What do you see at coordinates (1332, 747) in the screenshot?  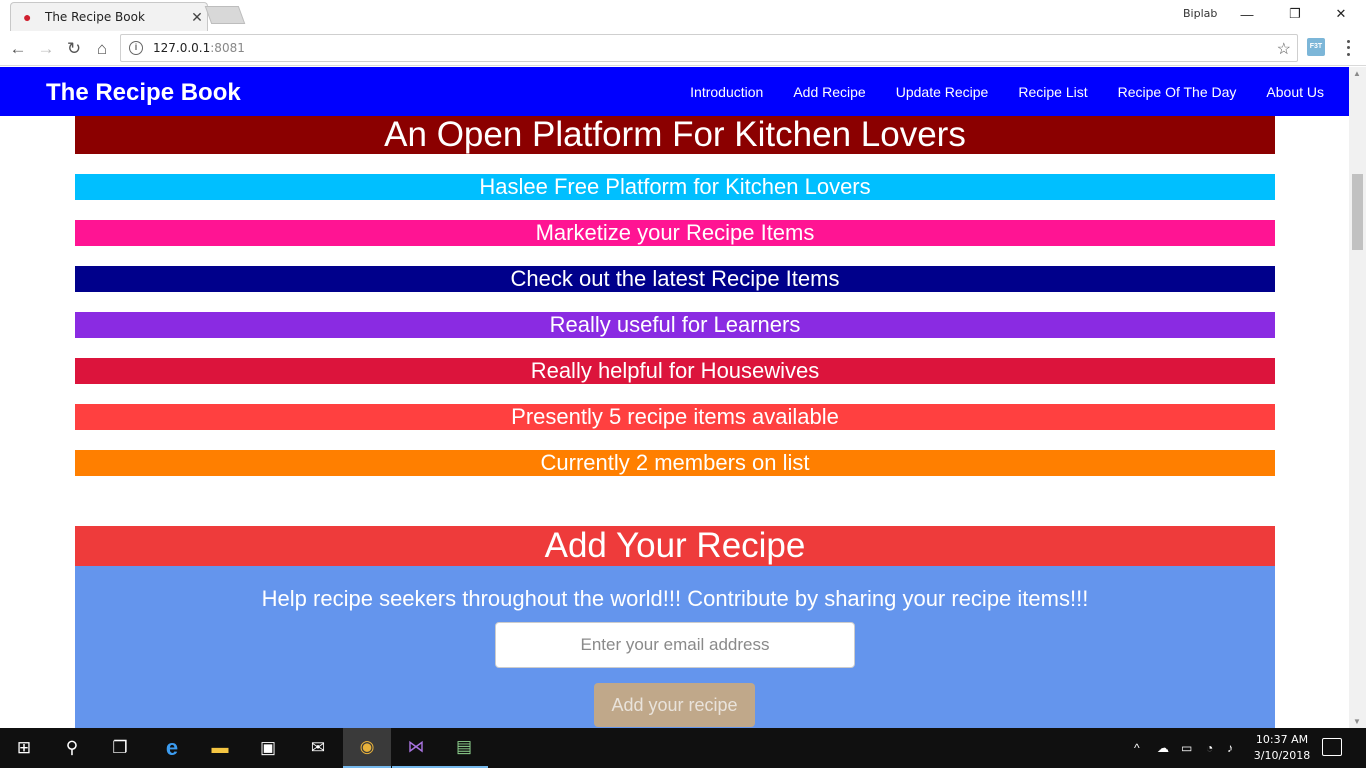 I see `notification-icon` at bounding box center [1332, 747].